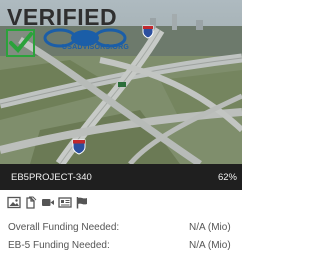 The height and width of the screenshot is (256, 320). Describe the element at coordinates (68, 32) in the screenshot. I see `verified-badge: VERIFIED USADVISORS.ORG` at that location.